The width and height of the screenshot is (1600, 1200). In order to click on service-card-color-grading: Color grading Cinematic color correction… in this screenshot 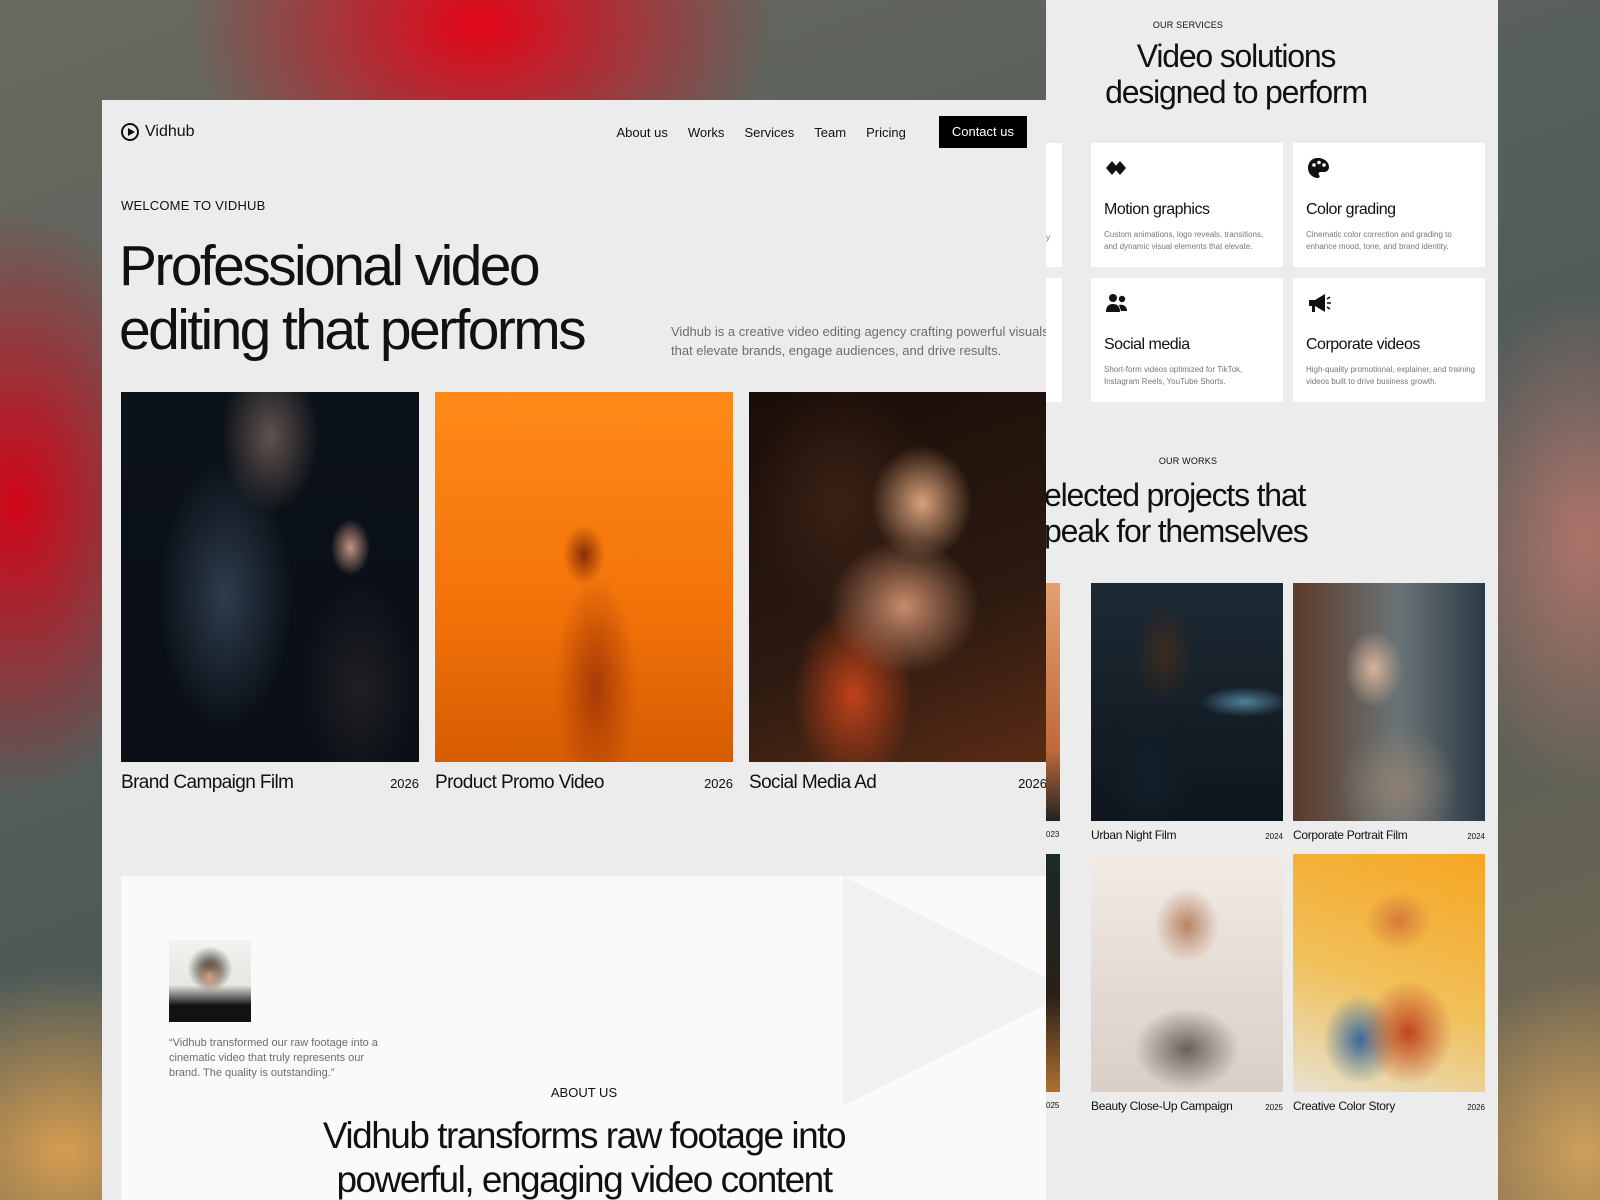, I will do `click(1389, 205)`.